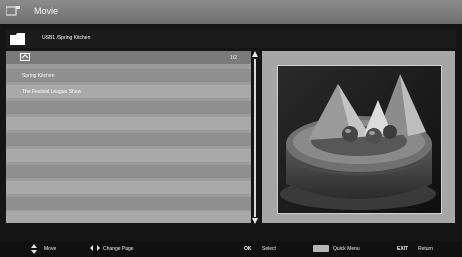  What do you see at coordinates (17, 39) in the screenshot?
I see `folder-icon` at bounding box center [17, 39].